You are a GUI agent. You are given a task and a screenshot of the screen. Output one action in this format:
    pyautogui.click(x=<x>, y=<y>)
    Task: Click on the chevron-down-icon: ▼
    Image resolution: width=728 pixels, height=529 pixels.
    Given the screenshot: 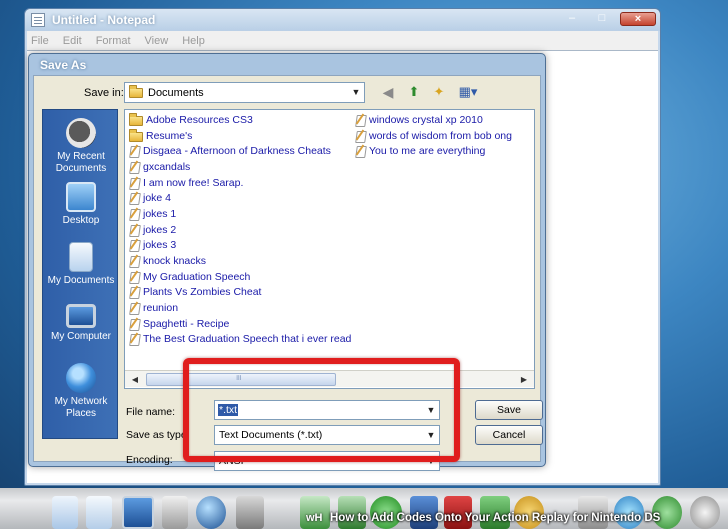 What is the action you would take?
    pyautogui.click(x=356, y=92)
    